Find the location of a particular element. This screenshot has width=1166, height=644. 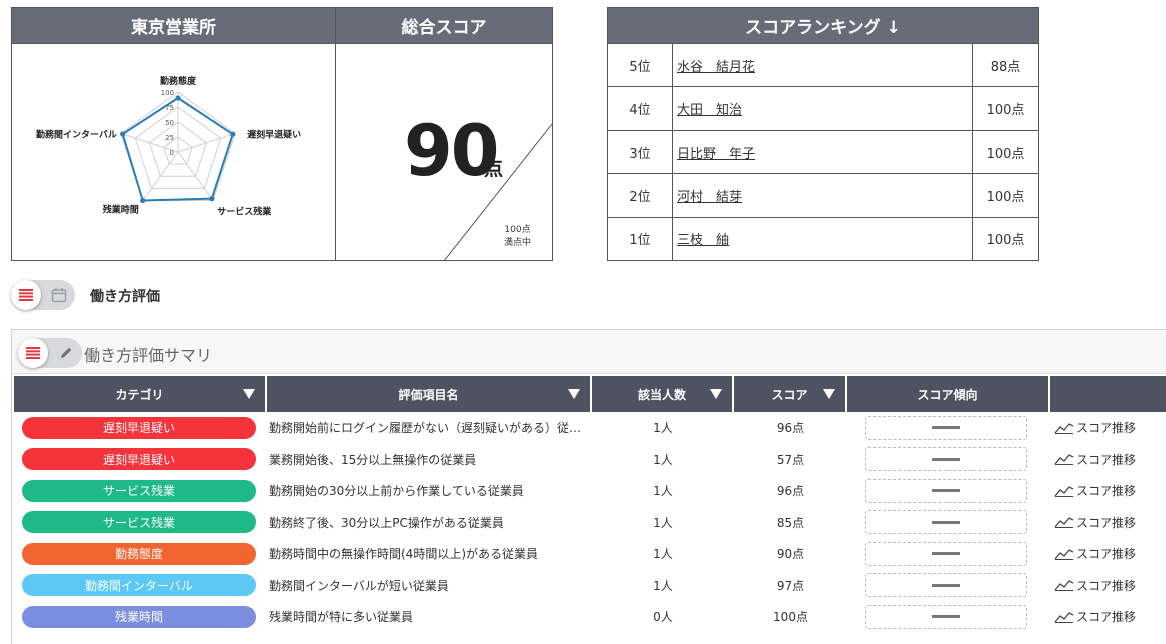

item-name-cell: 勤務終了後、30分以上PC操作がある従業員 is located at coordinates (386, 522).